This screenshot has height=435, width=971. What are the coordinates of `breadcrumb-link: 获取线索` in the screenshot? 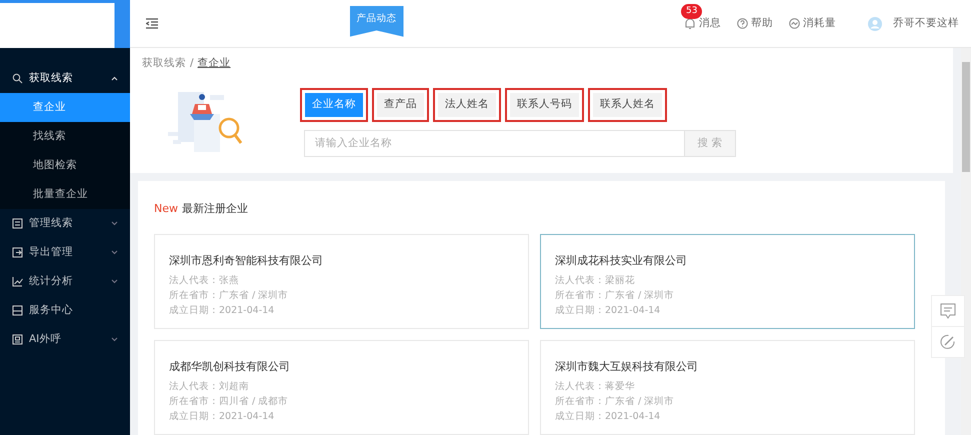 It's located at (164, 63).